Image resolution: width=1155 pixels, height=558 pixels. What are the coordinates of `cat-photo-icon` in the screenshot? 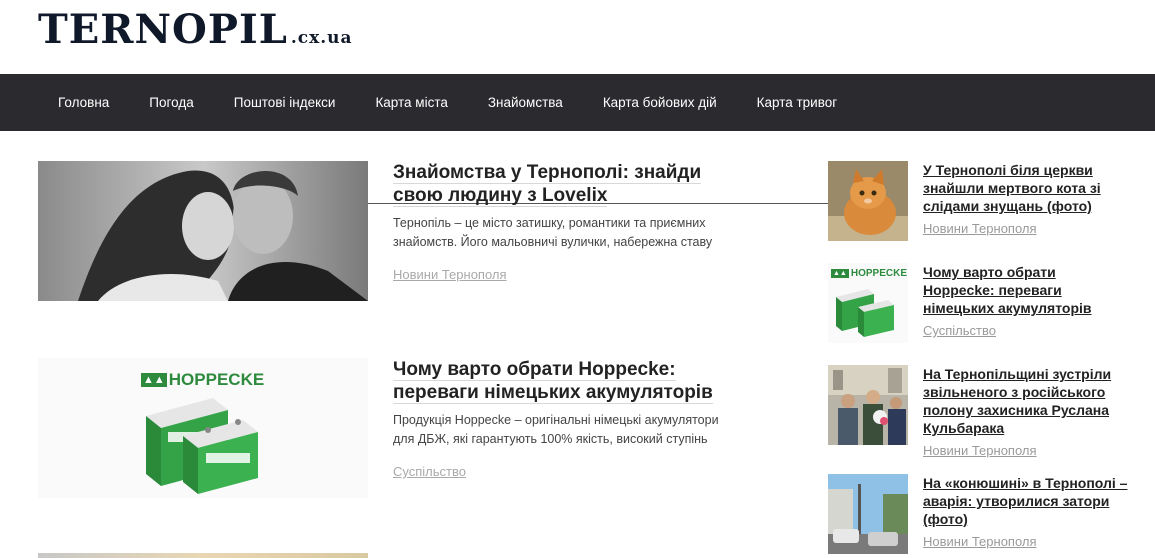 It's located at (868, 201).